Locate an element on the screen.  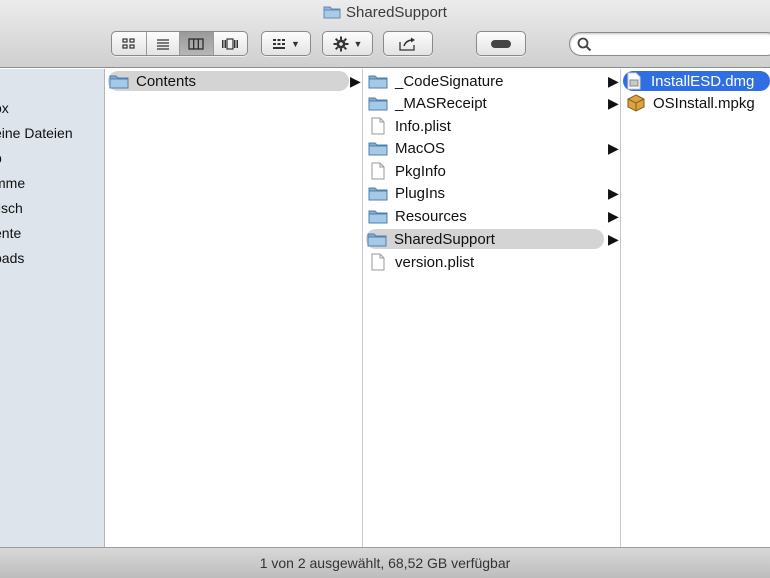
disk-image-icon is located at coordinates (634, 81).